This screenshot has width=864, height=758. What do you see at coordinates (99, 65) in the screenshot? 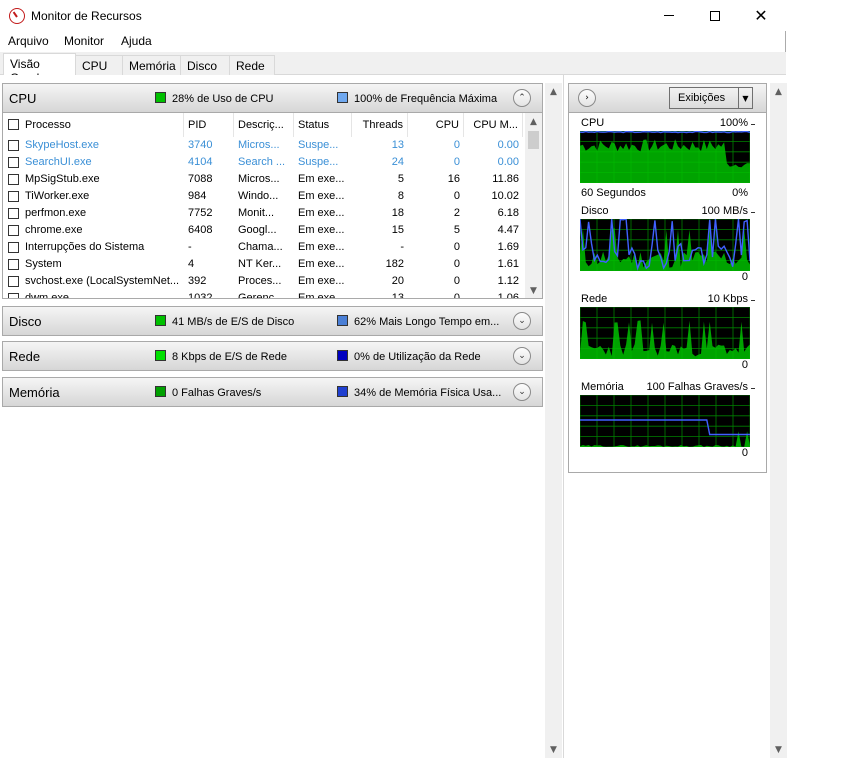
I see `tab-cpu: CPU` at bounding box center [99, 65].